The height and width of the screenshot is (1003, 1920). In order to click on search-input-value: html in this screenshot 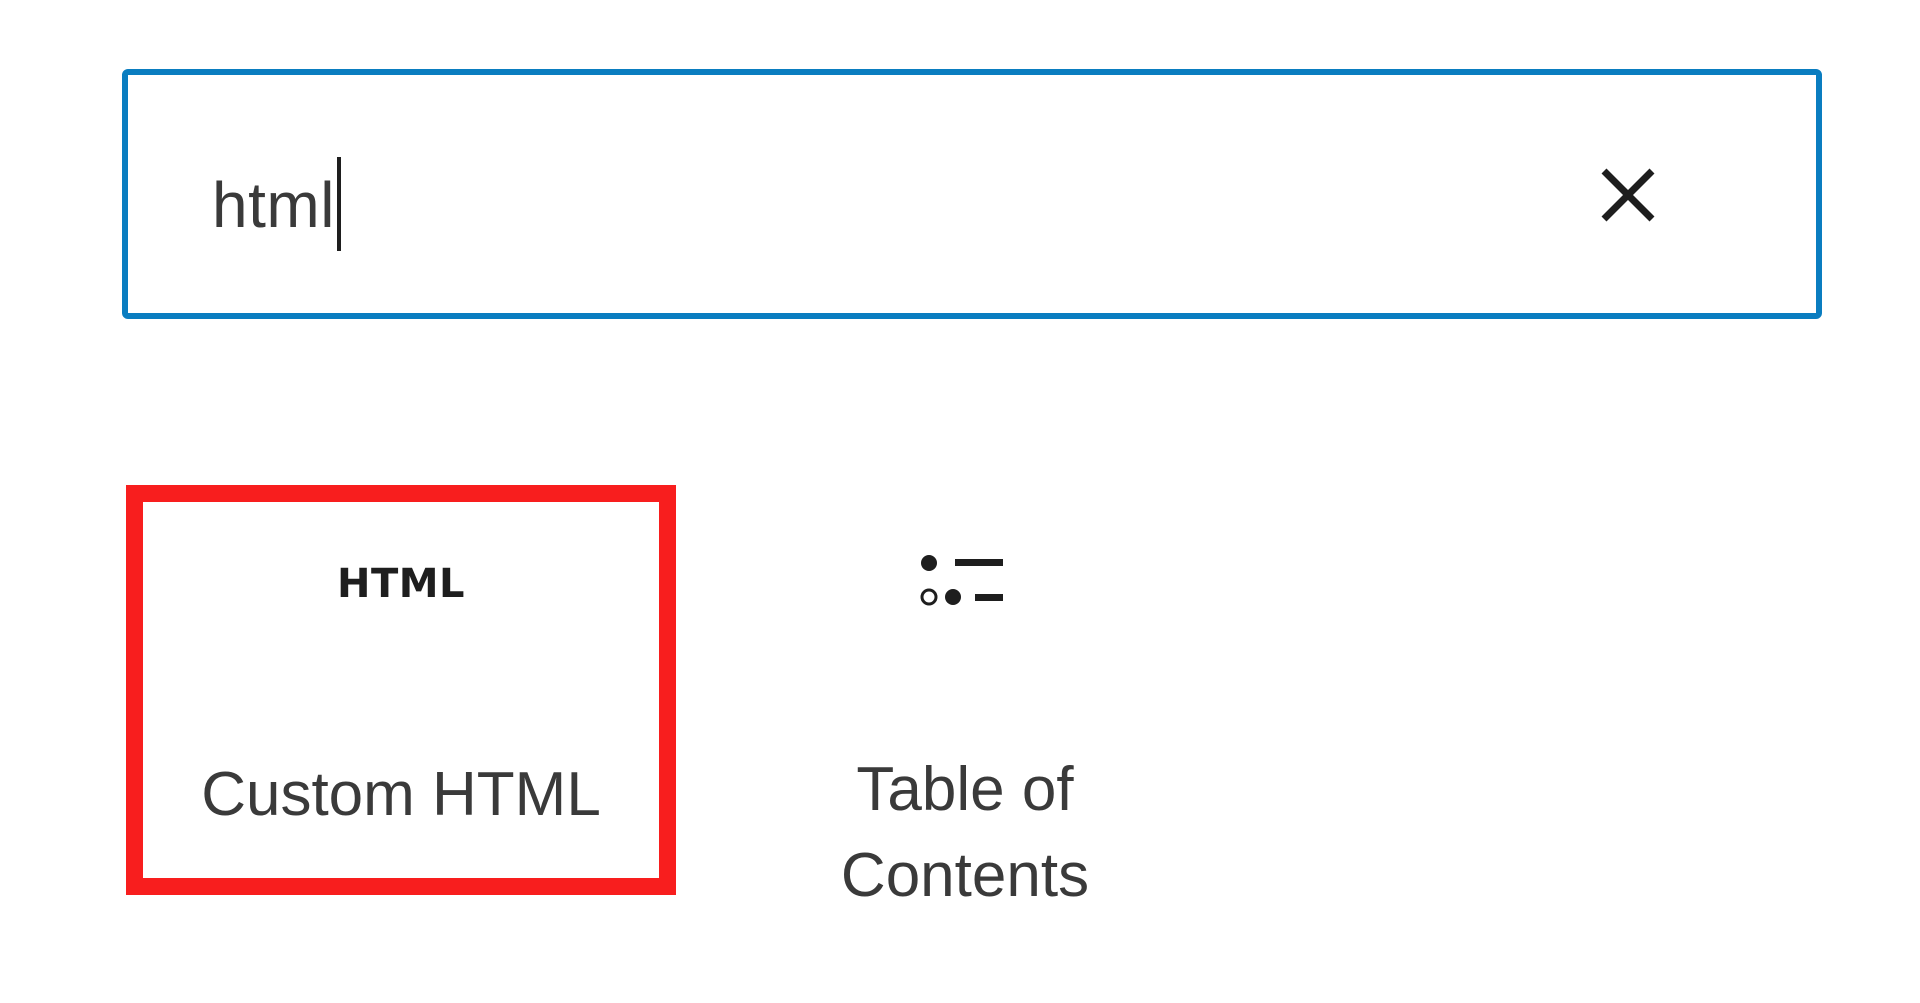, I will do `click(273, 205)`.